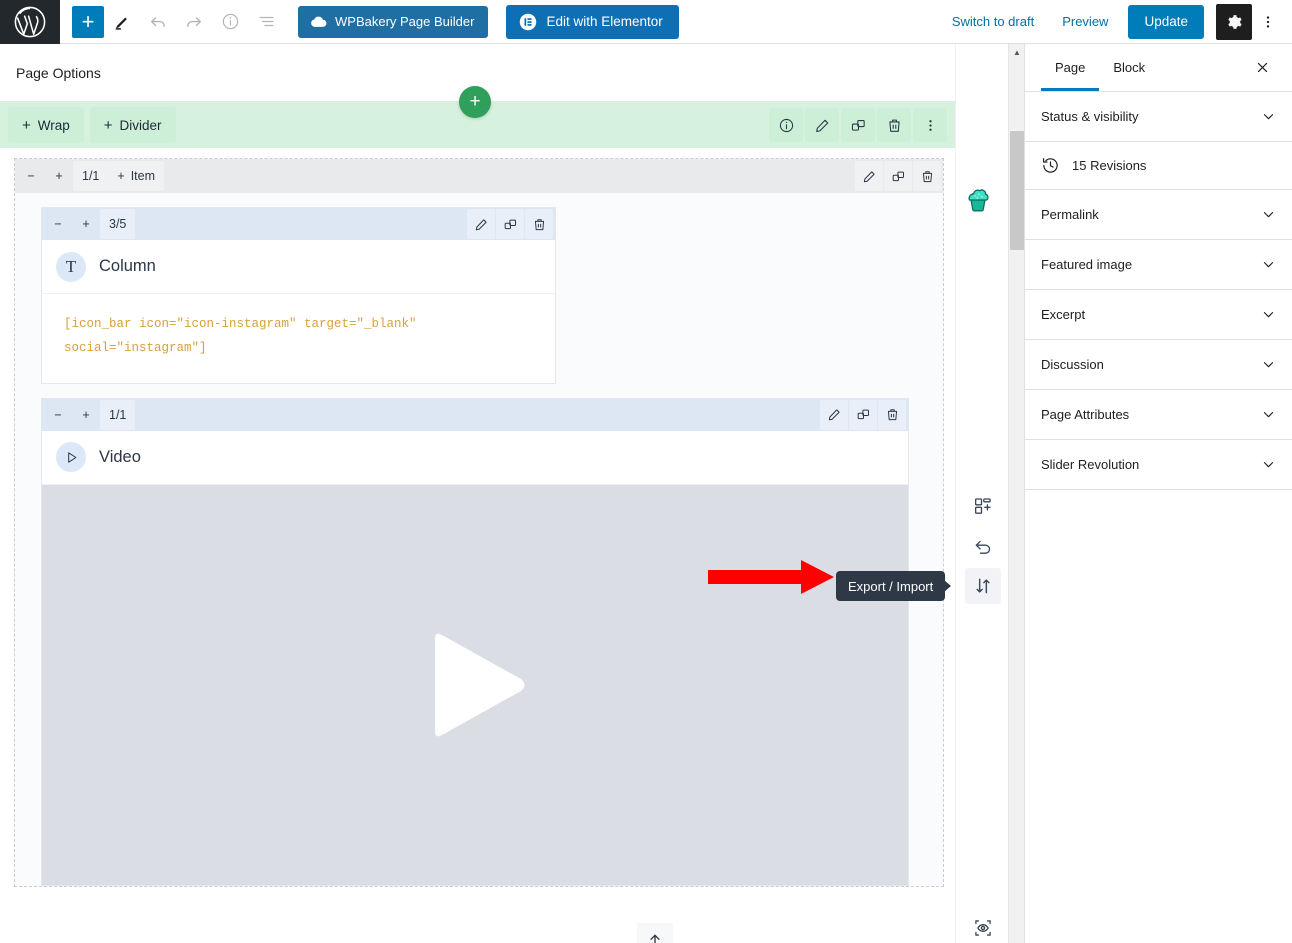 The image size is (1292, 943). I want to click on video-decrease-button: −, so click(58, 415).